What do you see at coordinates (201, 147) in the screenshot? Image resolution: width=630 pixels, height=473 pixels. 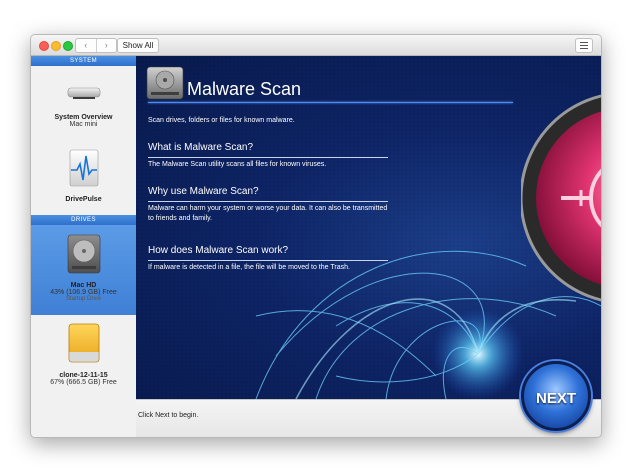 I see `section-heading-what: What is Malware Scan?` at bounding box center [201, 147].